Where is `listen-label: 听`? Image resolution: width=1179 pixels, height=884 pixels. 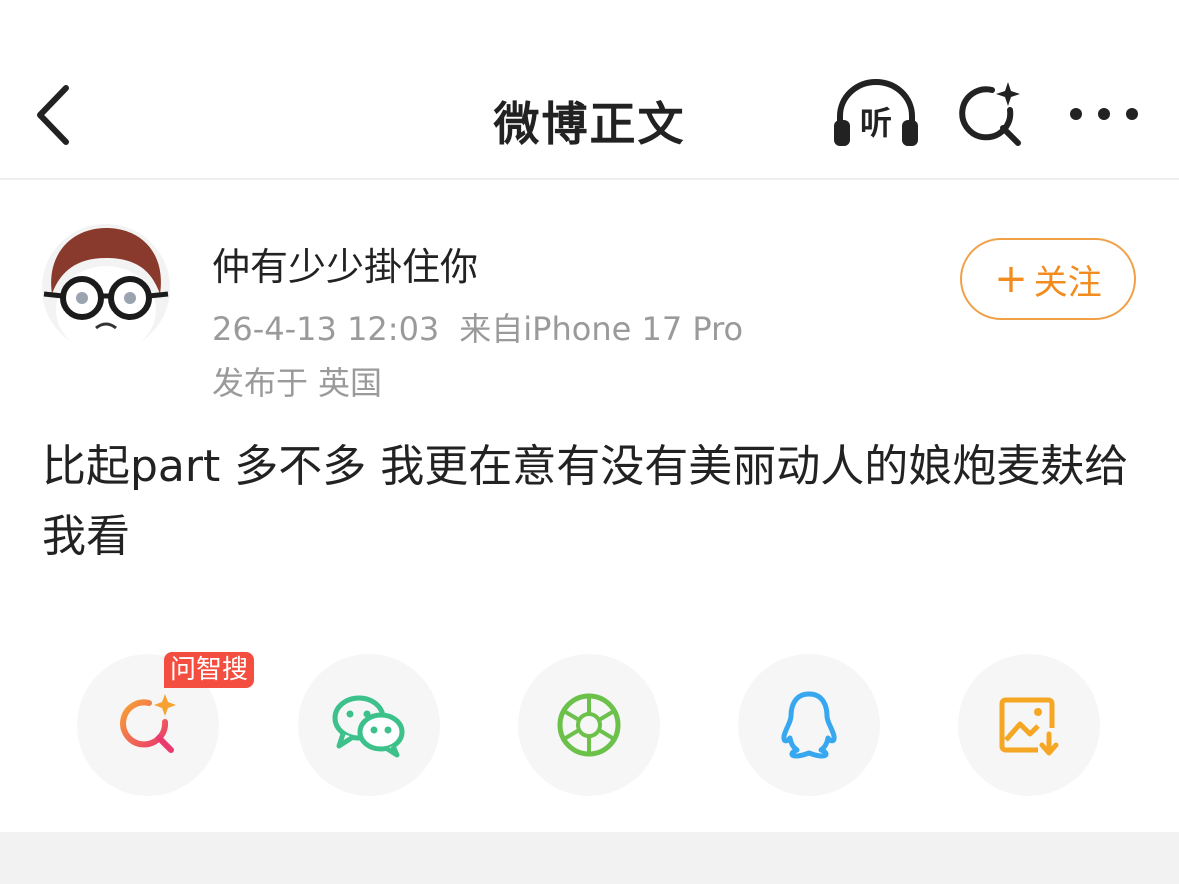
listen-label: 听 is located at coordinates (875, 123).